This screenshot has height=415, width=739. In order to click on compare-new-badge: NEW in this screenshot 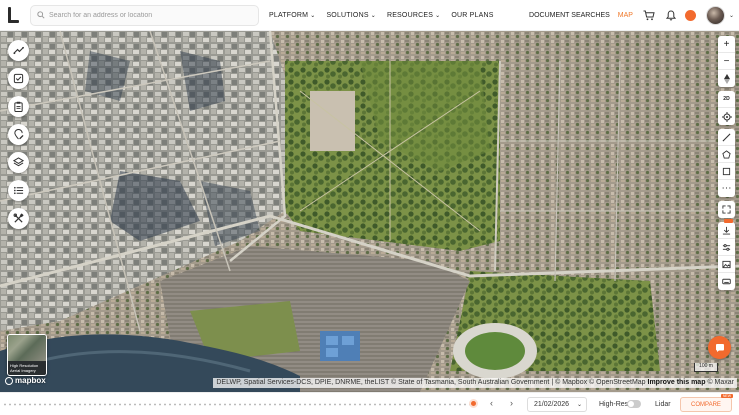, I will do `click(726, 396)`.